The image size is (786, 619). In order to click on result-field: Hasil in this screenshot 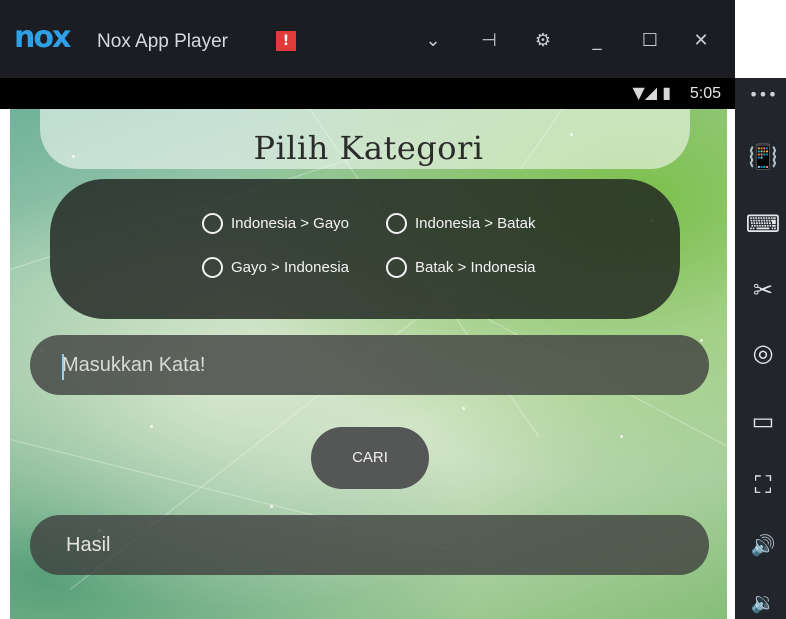, I will do `click(369, 545)`.